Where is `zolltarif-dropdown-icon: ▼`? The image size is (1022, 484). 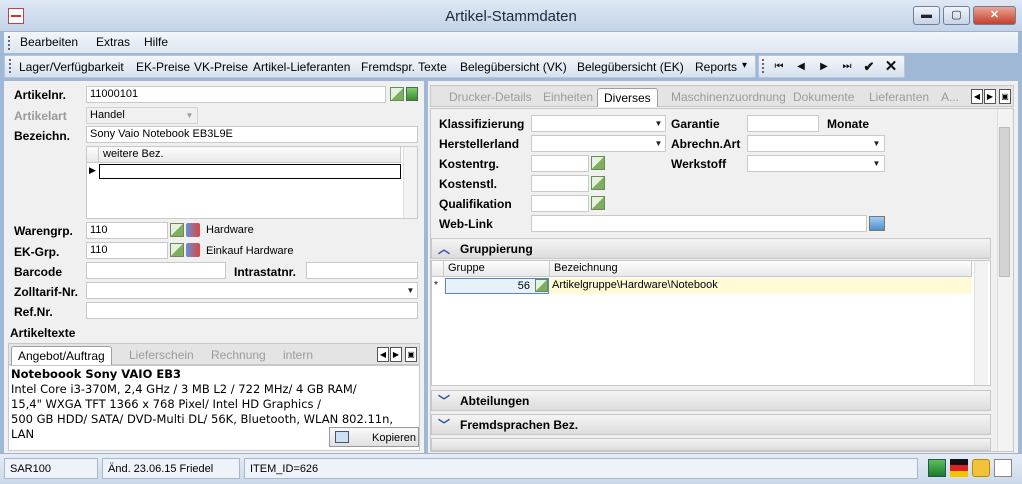 zolltarif-dropdown-icon: ▼ is located at coordinates (410, 290).